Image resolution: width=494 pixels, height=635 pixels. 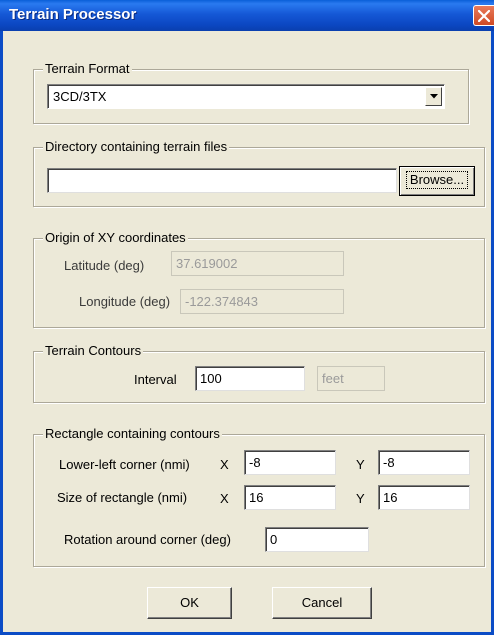 What do you see at coordinates (351, 378) in the screenshot?
I see `interval-units-field: feet` at bounding box center [351, 378].